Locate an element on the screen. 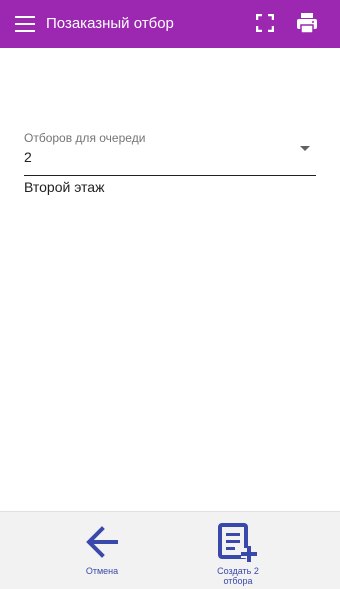 The height and width of the screenshot is (589, 340). printer-icon is located at coordinates (307, 23).